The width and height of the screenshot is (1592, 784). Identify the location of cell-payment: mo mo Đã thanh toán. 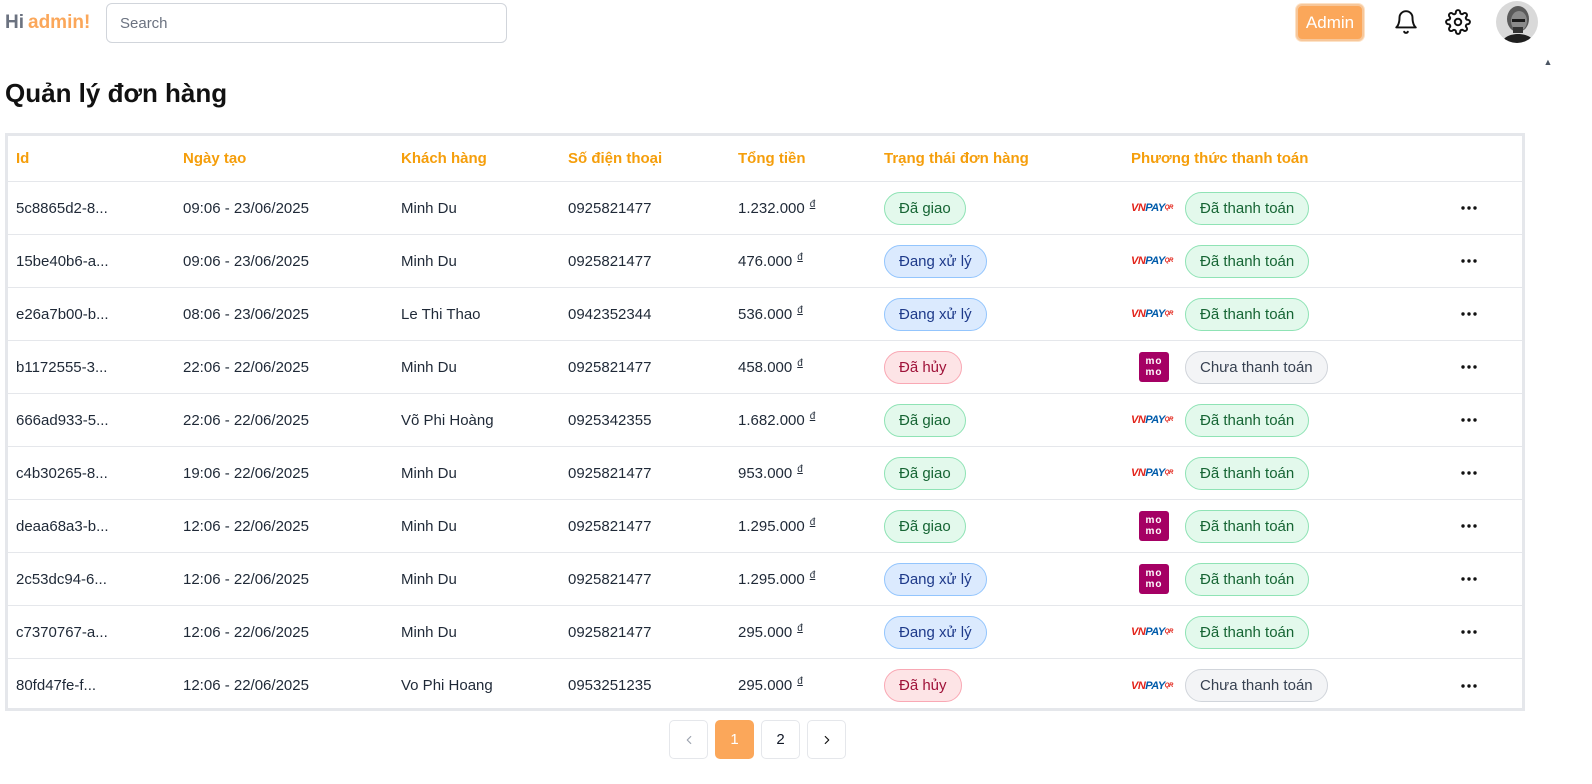
(1220, 579).